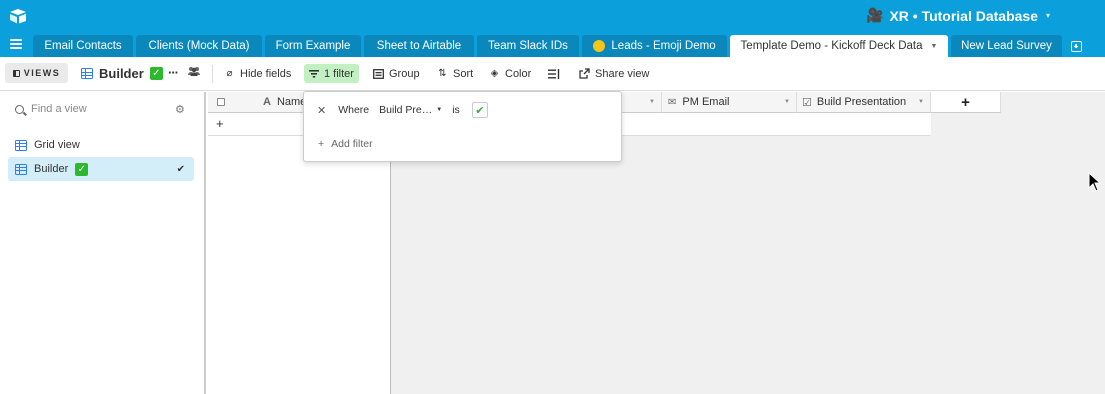  I want to click on tab-label: Form Example, so click(313, 46).